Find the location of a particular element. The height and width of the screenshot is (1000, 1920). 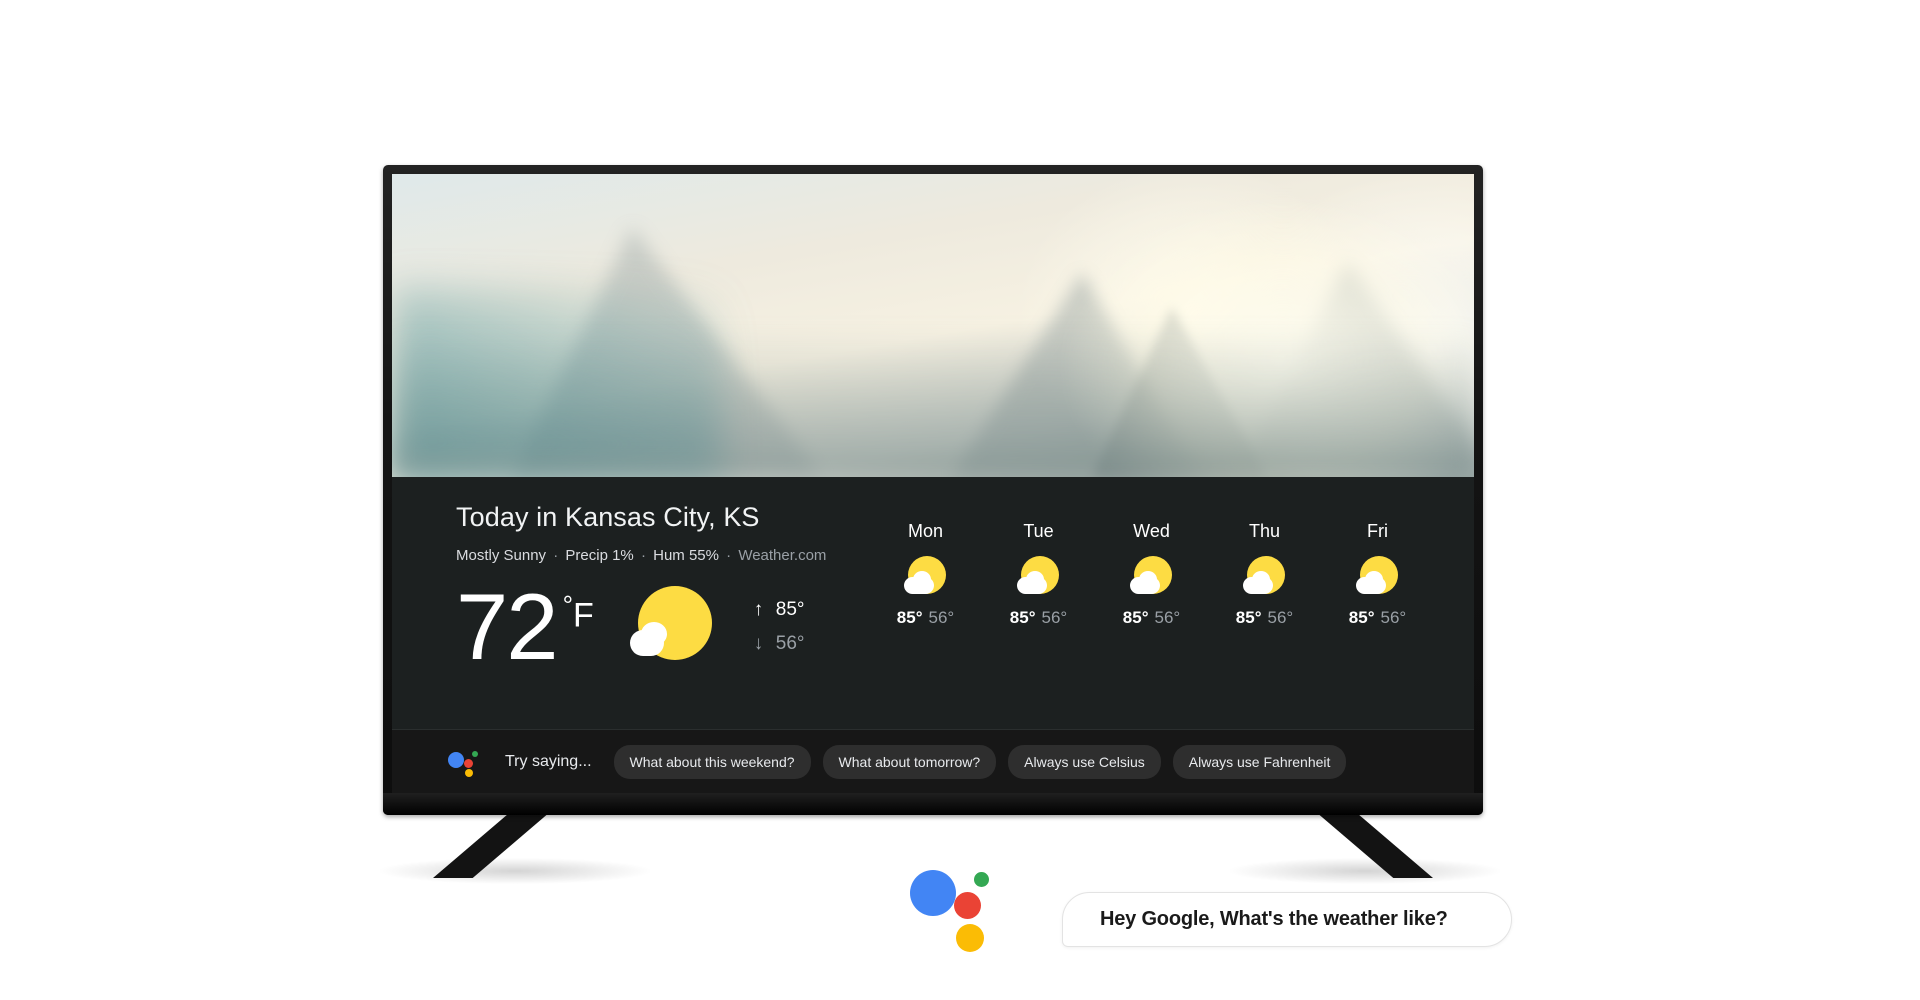

forecast-day-name: Fri is located at coordinates (1377, 531).